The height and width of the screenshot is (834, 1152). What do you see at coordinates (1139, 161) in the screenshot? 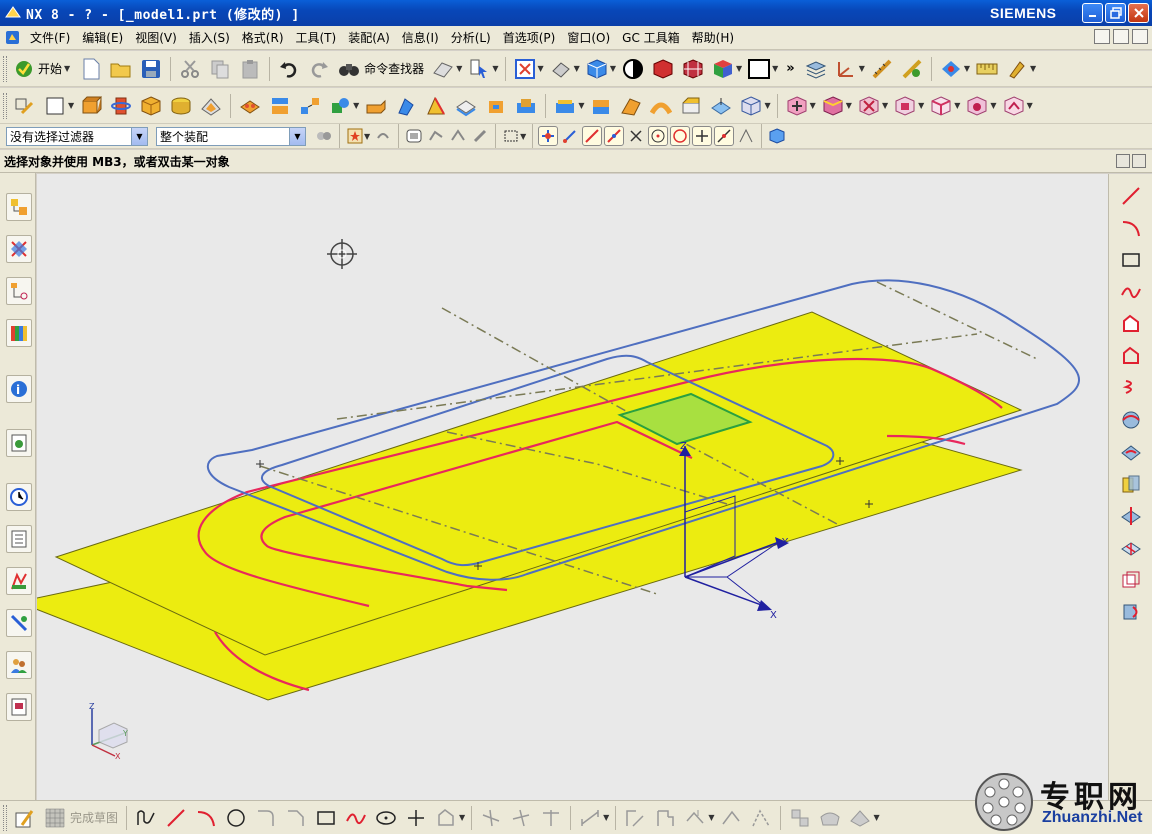
I see `cue-line-close-button` at bounding box center [1139, 161].